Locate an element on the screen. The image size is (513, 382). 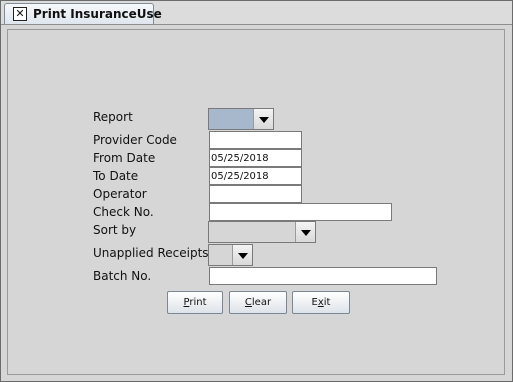
from-date-field is located at coordinates (255, 158).